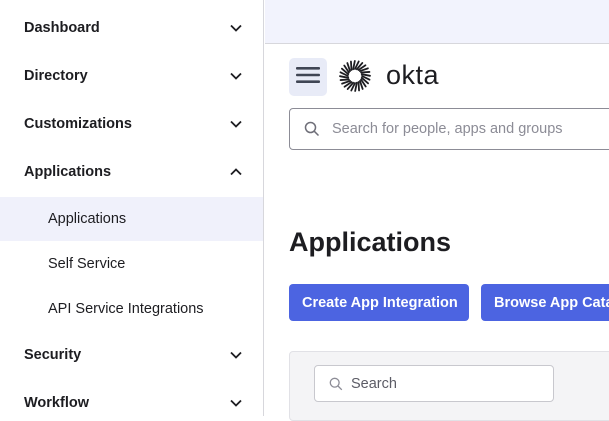  Describe the element at coordinates (56, 403) in the screenshot. I see `sidebar-section-label: Workflow` at that location.